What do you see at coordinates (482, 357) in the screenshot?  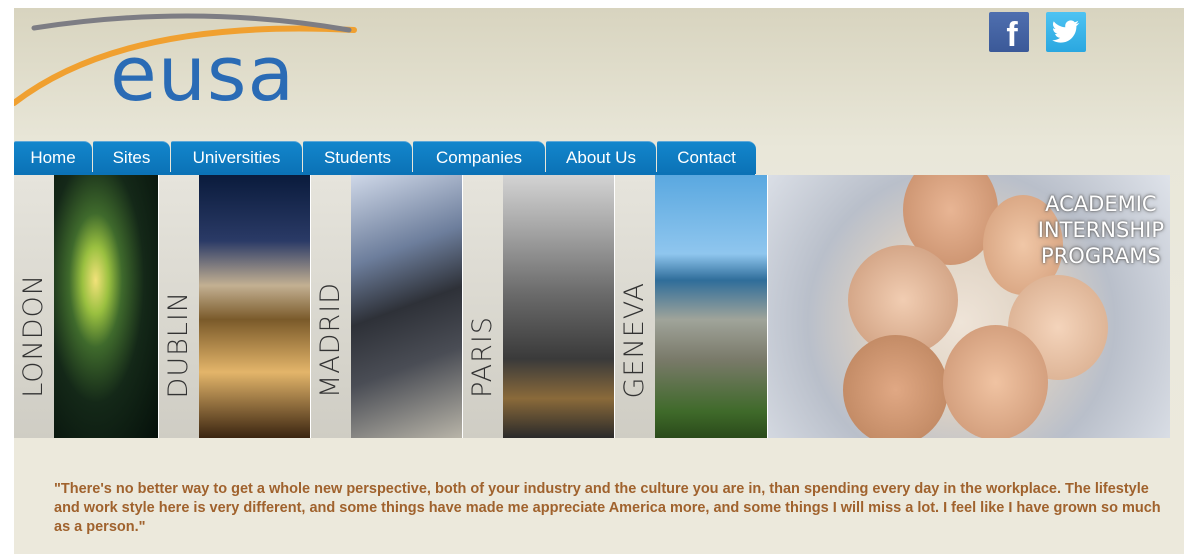 I see `city-label-paris: PARIS` at bounding box center [482, 357].